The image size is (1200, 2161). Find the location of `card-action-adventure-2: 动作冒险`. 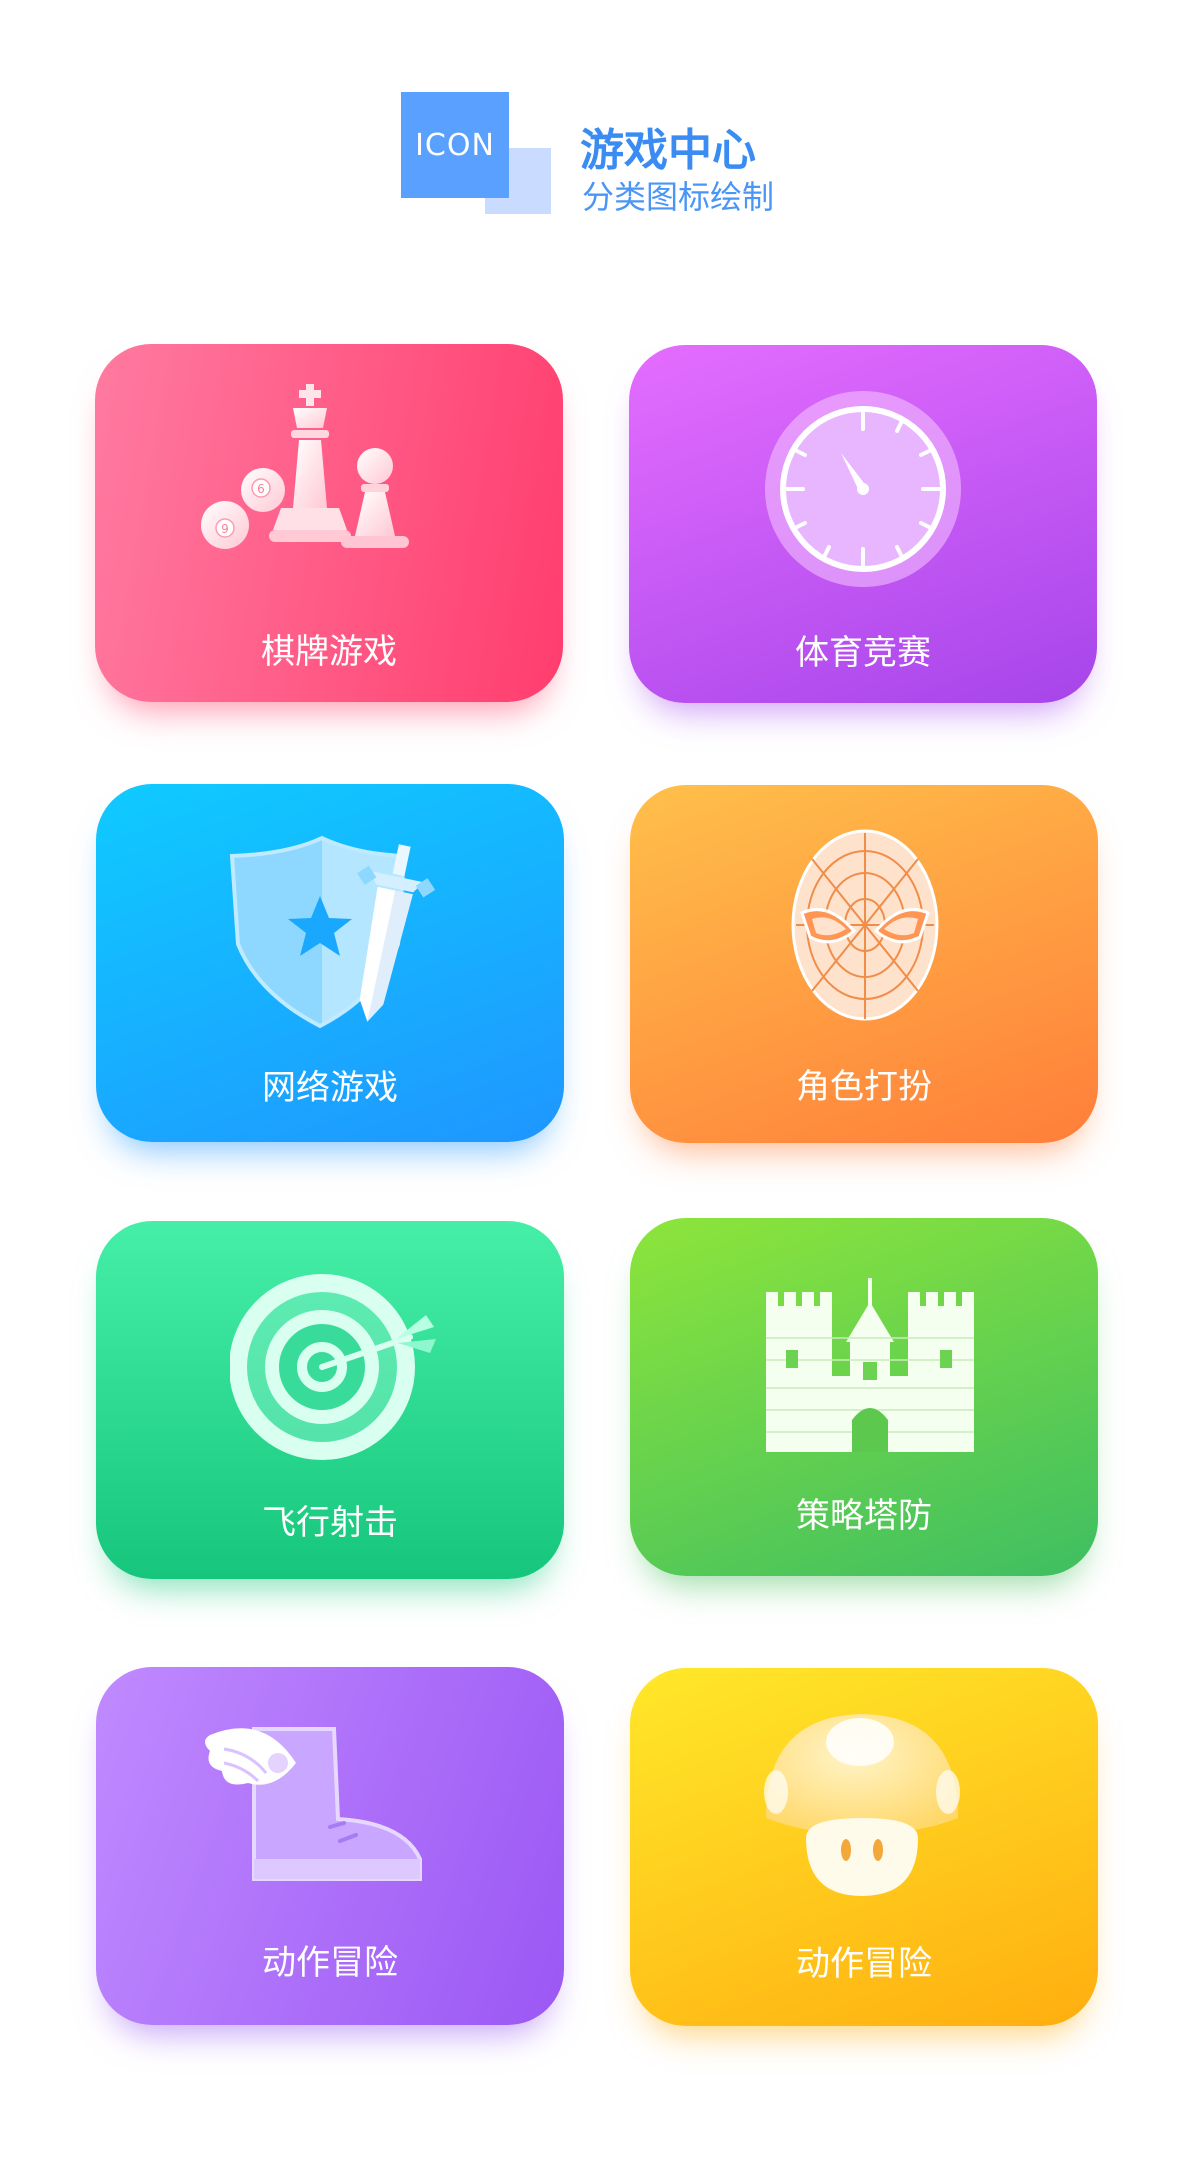

card-action-adventure-2: 动作冒险 is located at coordinates (864, 1847).